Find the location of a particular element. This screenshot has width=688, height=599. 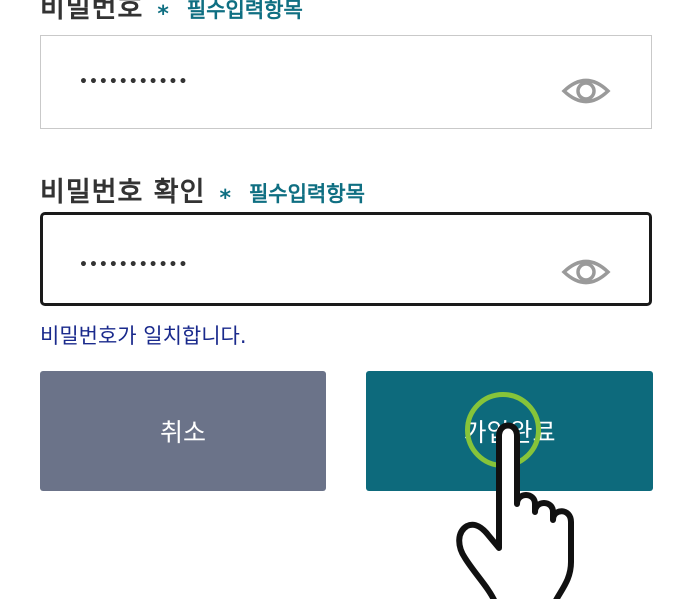

password-confirm-label-row: 비밀번호 확인 * 필수입력항목 is located at coordinates (202, 190).